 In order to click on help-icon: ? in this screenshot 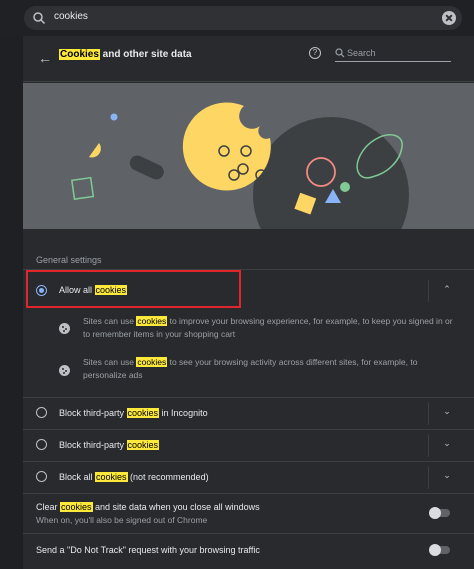, I will do `click(315, 53)`.